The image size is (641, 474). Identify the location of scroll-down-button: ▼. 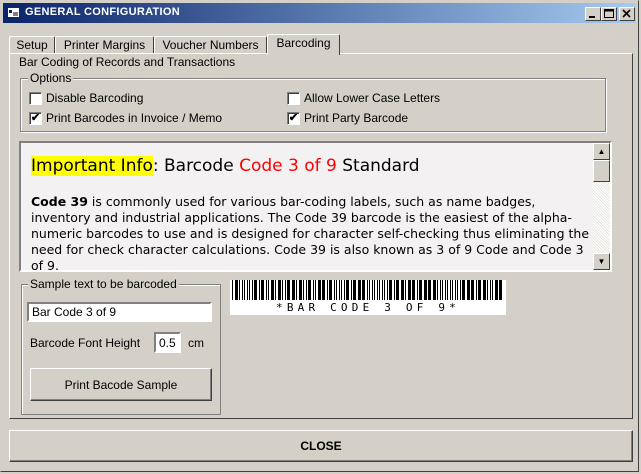
(601, 261).